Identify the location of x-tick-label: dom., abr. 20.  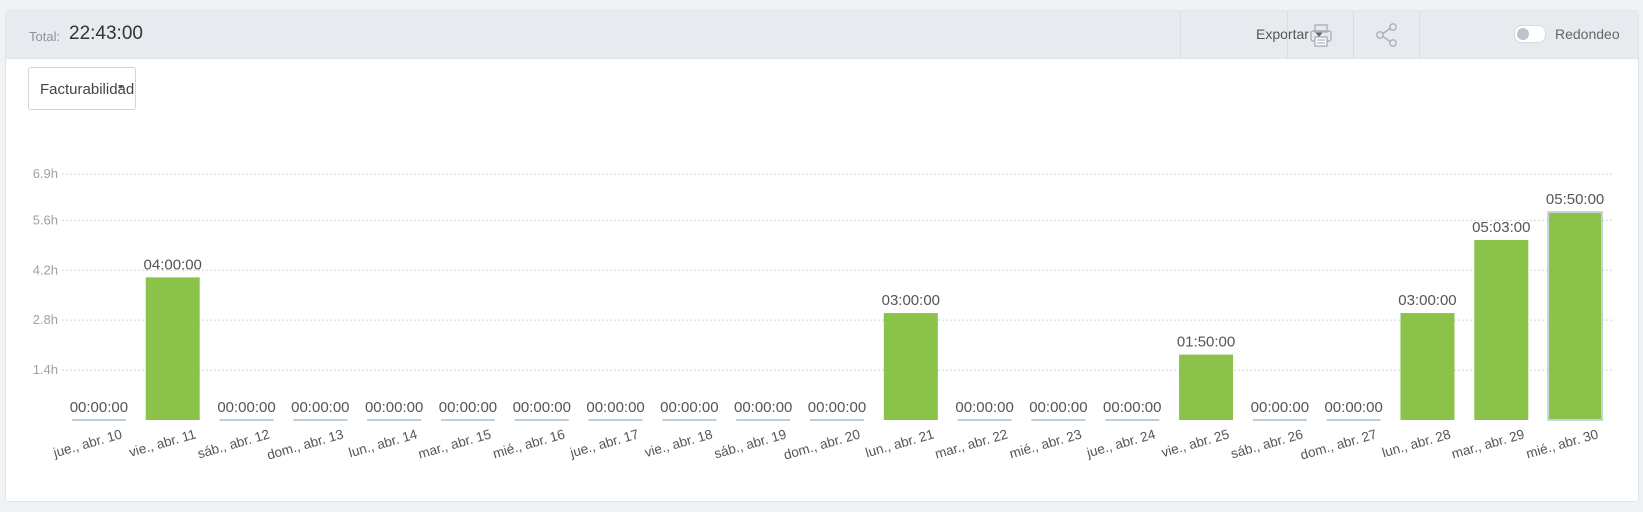
(822, 444).